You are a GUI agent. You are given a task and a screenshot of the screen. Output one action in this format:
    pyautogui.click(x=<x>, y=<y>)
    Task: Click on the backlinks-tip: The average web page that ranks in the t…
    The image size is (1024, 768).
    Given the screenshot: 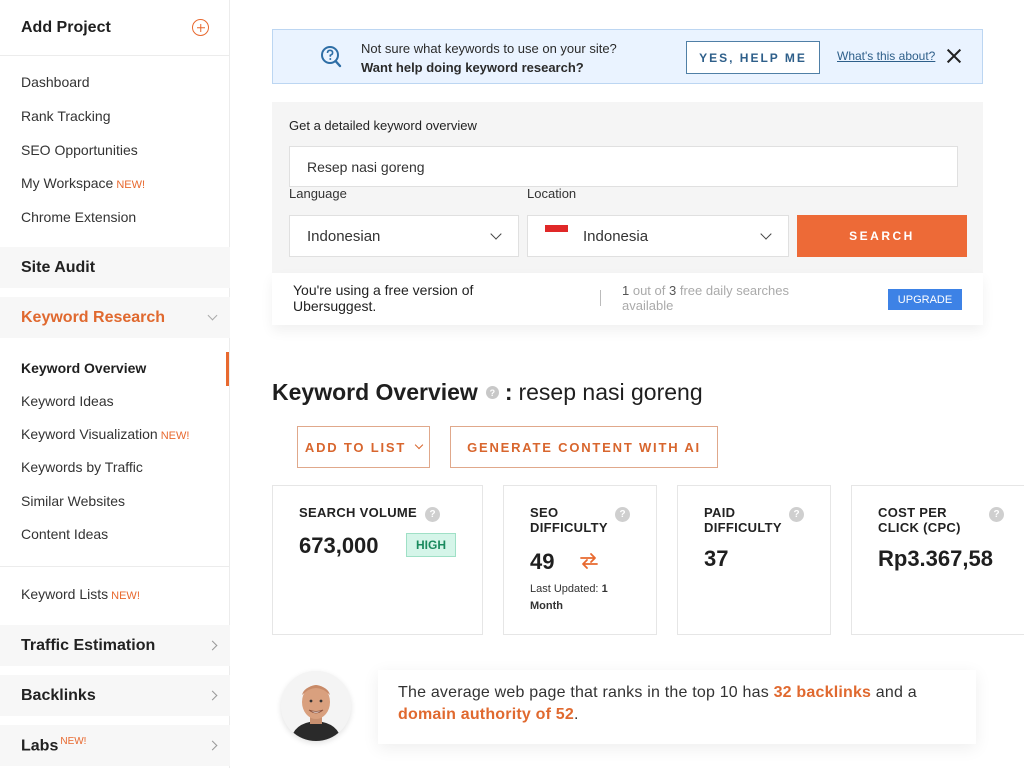 What is the action you would take?
    pyautogui.click(x=677, y=707)
    